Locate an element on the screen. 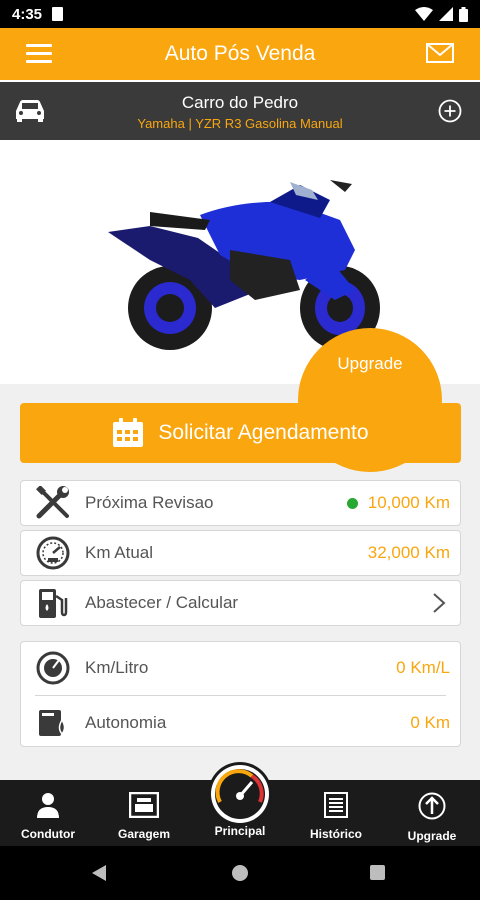 The height and width of the screenshot is (900, 480). garage-icon is located at coordinates (144, 805).